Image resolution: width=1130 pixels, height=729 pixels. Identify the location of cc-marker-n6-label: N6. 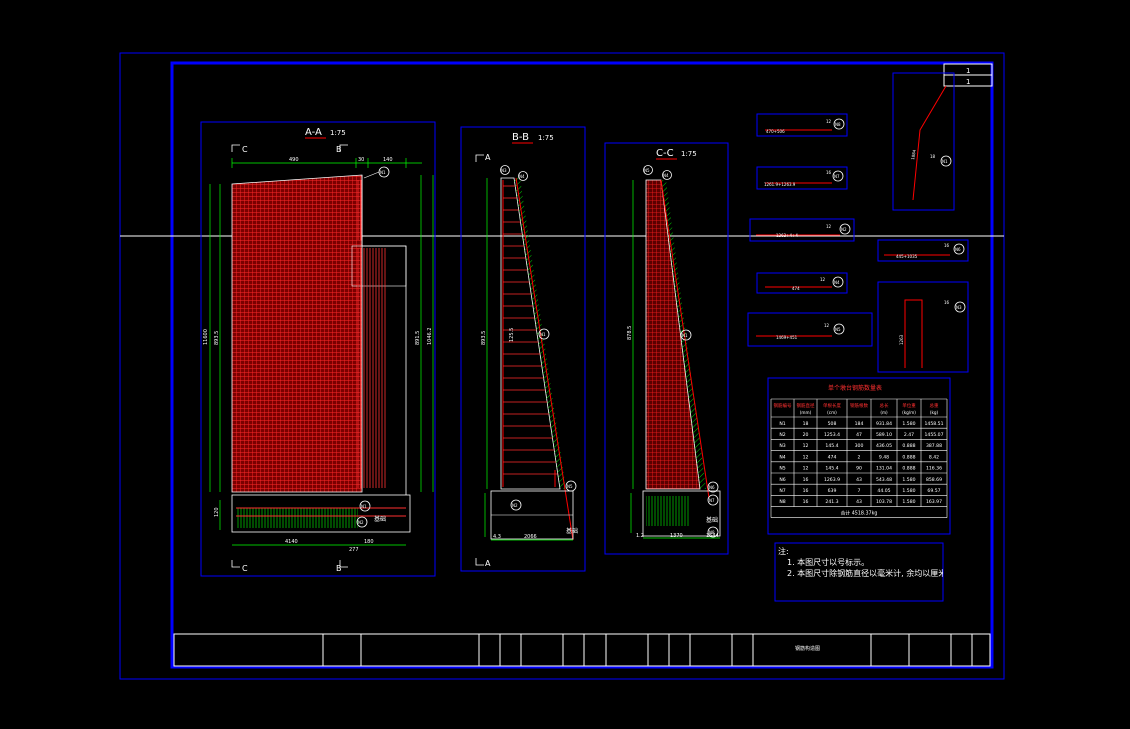
(712, 487).